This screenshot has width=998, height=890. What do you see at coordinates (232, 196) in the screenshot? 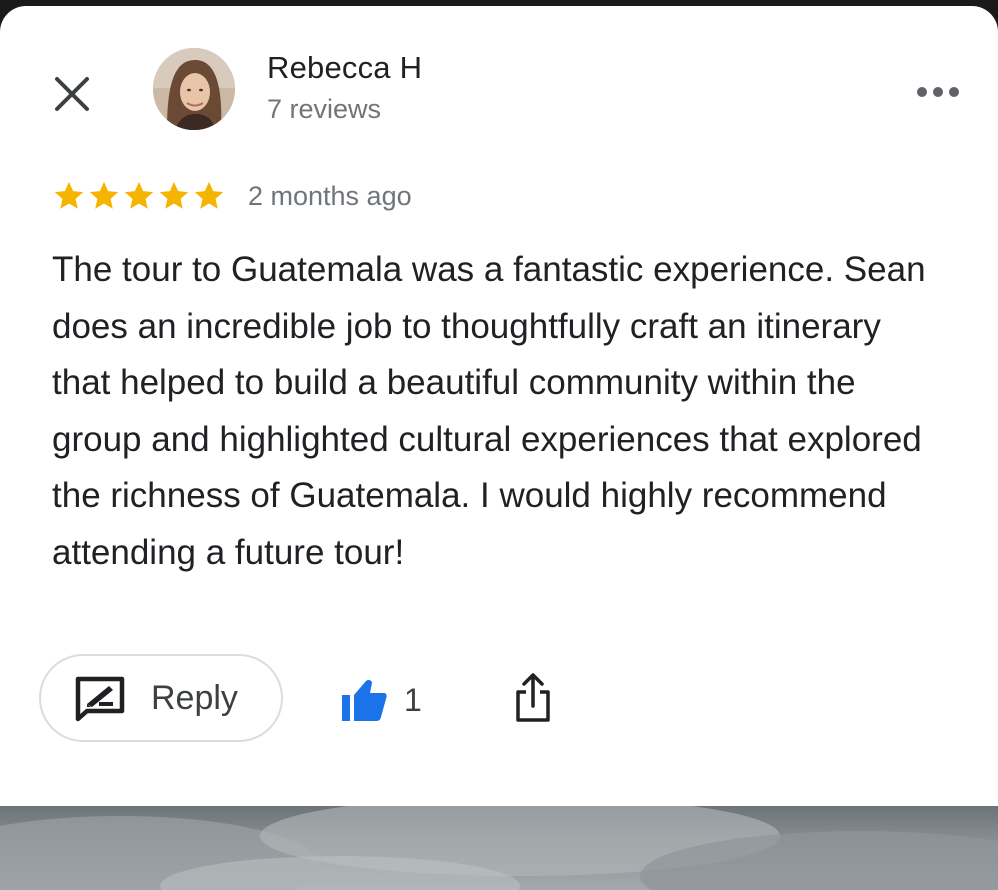
I see `rating-row: 2 months ago` at bounding box center [232, 196].